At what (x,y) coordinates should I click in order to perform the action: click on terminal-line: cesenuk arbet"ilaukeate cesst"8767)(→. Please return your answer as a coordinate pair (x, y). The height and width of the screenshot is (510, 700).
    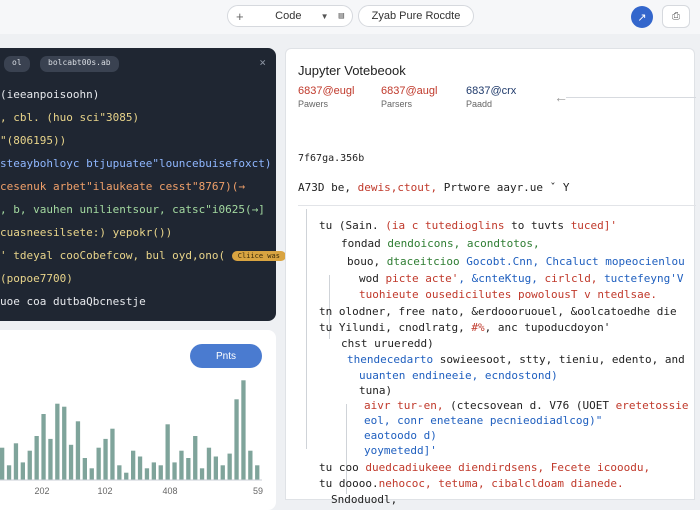
    Looking at the image, I should click on (123, 186).